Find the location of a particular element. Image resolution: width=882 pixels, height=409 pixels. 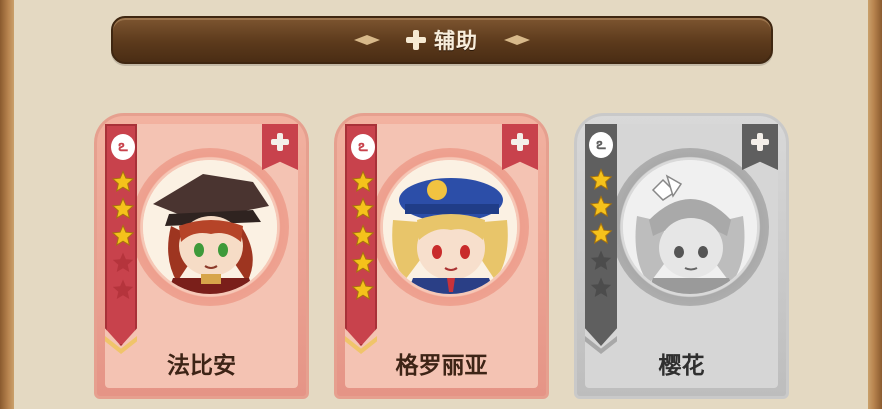

left-ornament is located at coordinates (367, 40).